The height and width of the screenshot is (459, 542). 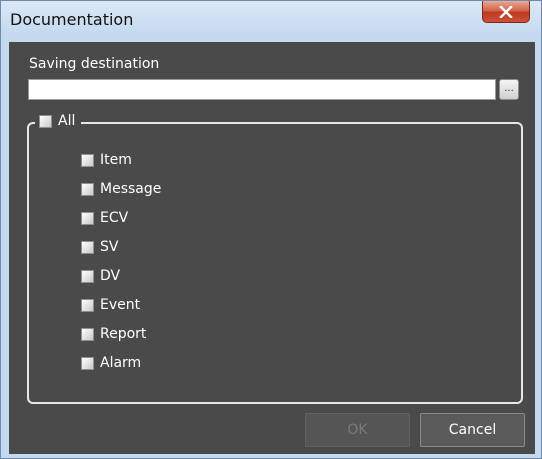 I want to click on item-checkbox-label: Item, so click(x=116, y=160).